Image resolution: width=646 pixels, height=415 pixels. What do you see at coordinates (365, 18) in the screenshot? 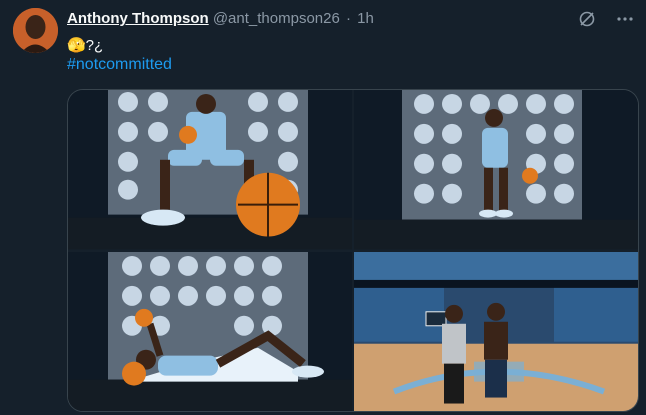
I see `tweet-timestamp: 1h` at bounding box center [365, 18].